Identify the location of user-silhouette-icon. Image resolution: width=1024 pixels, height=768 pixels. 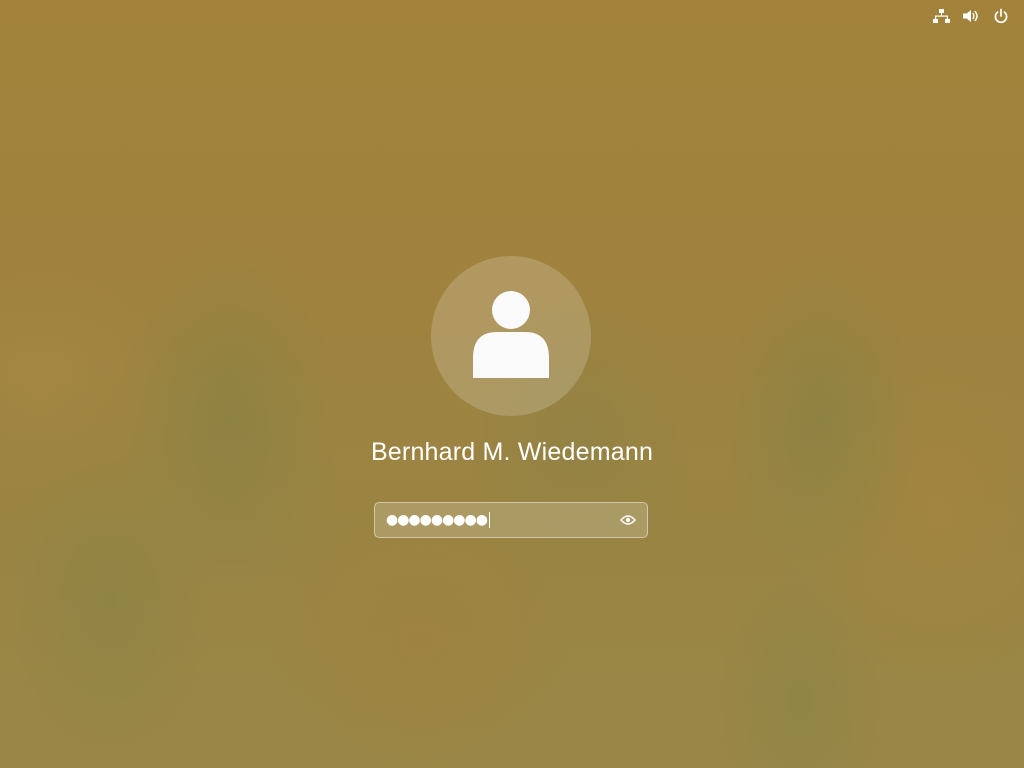
(511, 334).